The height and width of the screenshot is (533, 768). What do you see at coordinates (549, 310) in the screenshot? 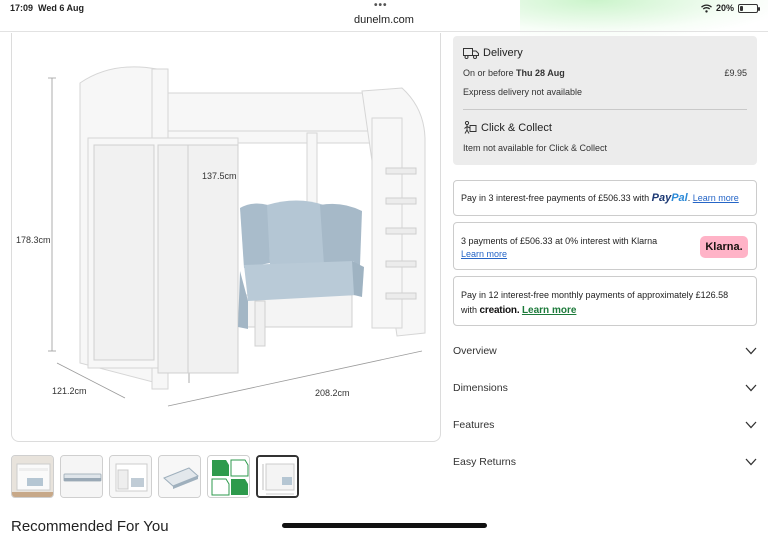
I see `creation-learn-more-link: Learn more` at bounding box center [549, 310].